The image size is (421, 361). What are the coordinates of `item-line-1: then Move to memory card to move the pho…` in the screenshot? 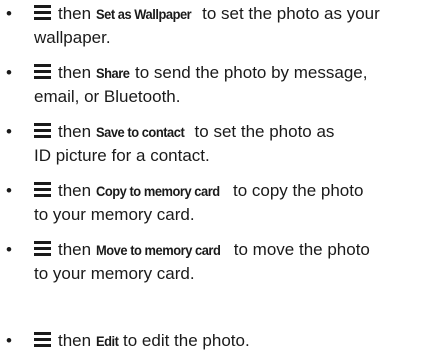 It's located at (226, 250).